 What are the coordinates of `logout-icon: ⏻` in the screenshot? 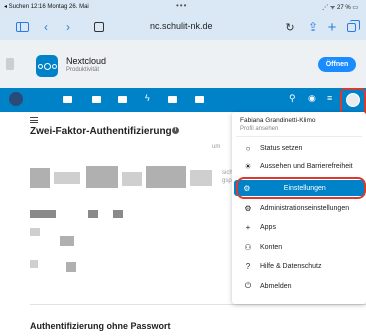 It's located at (248, 285).